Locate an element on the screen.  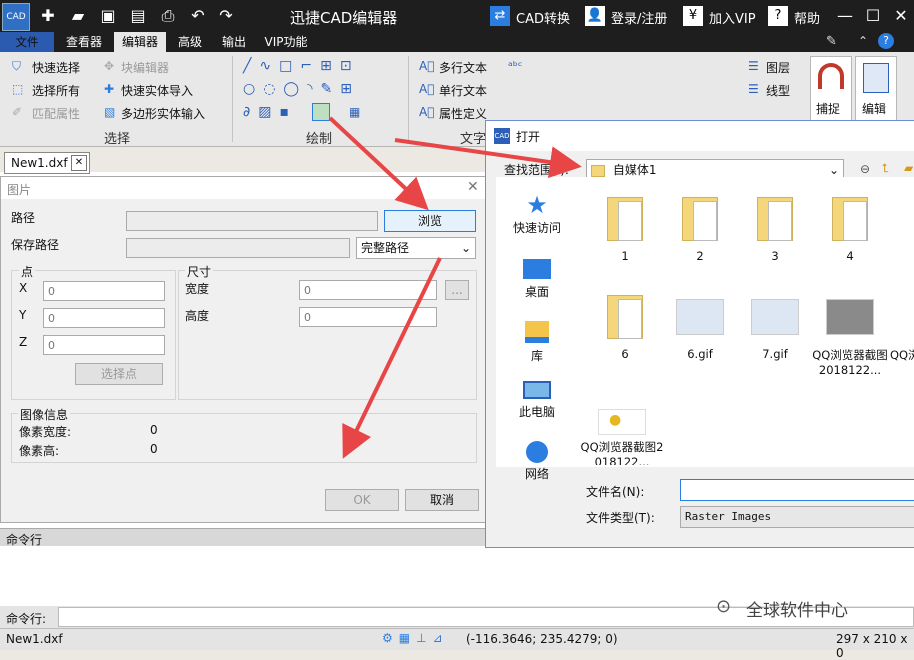
arrow-to-open-dialog is located at coordinates (488, 158).